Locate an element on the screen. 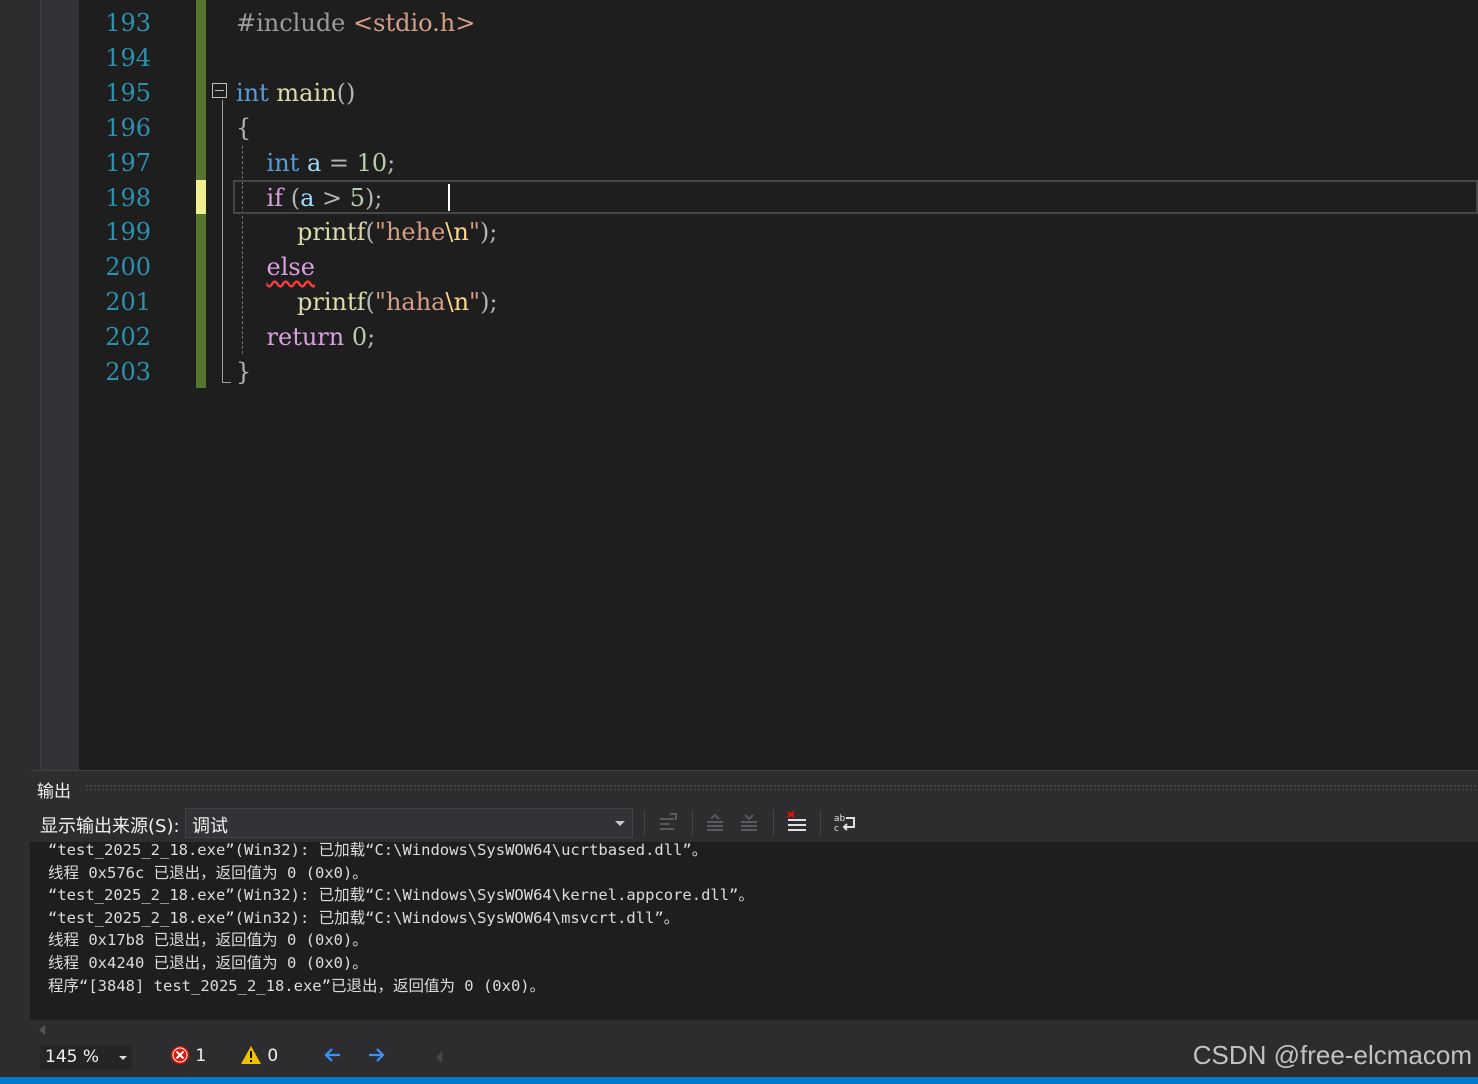 The width and height of the screenshot is (1478, 1084). word-wrap-icon: ab c is located at coordinates (845, 823).